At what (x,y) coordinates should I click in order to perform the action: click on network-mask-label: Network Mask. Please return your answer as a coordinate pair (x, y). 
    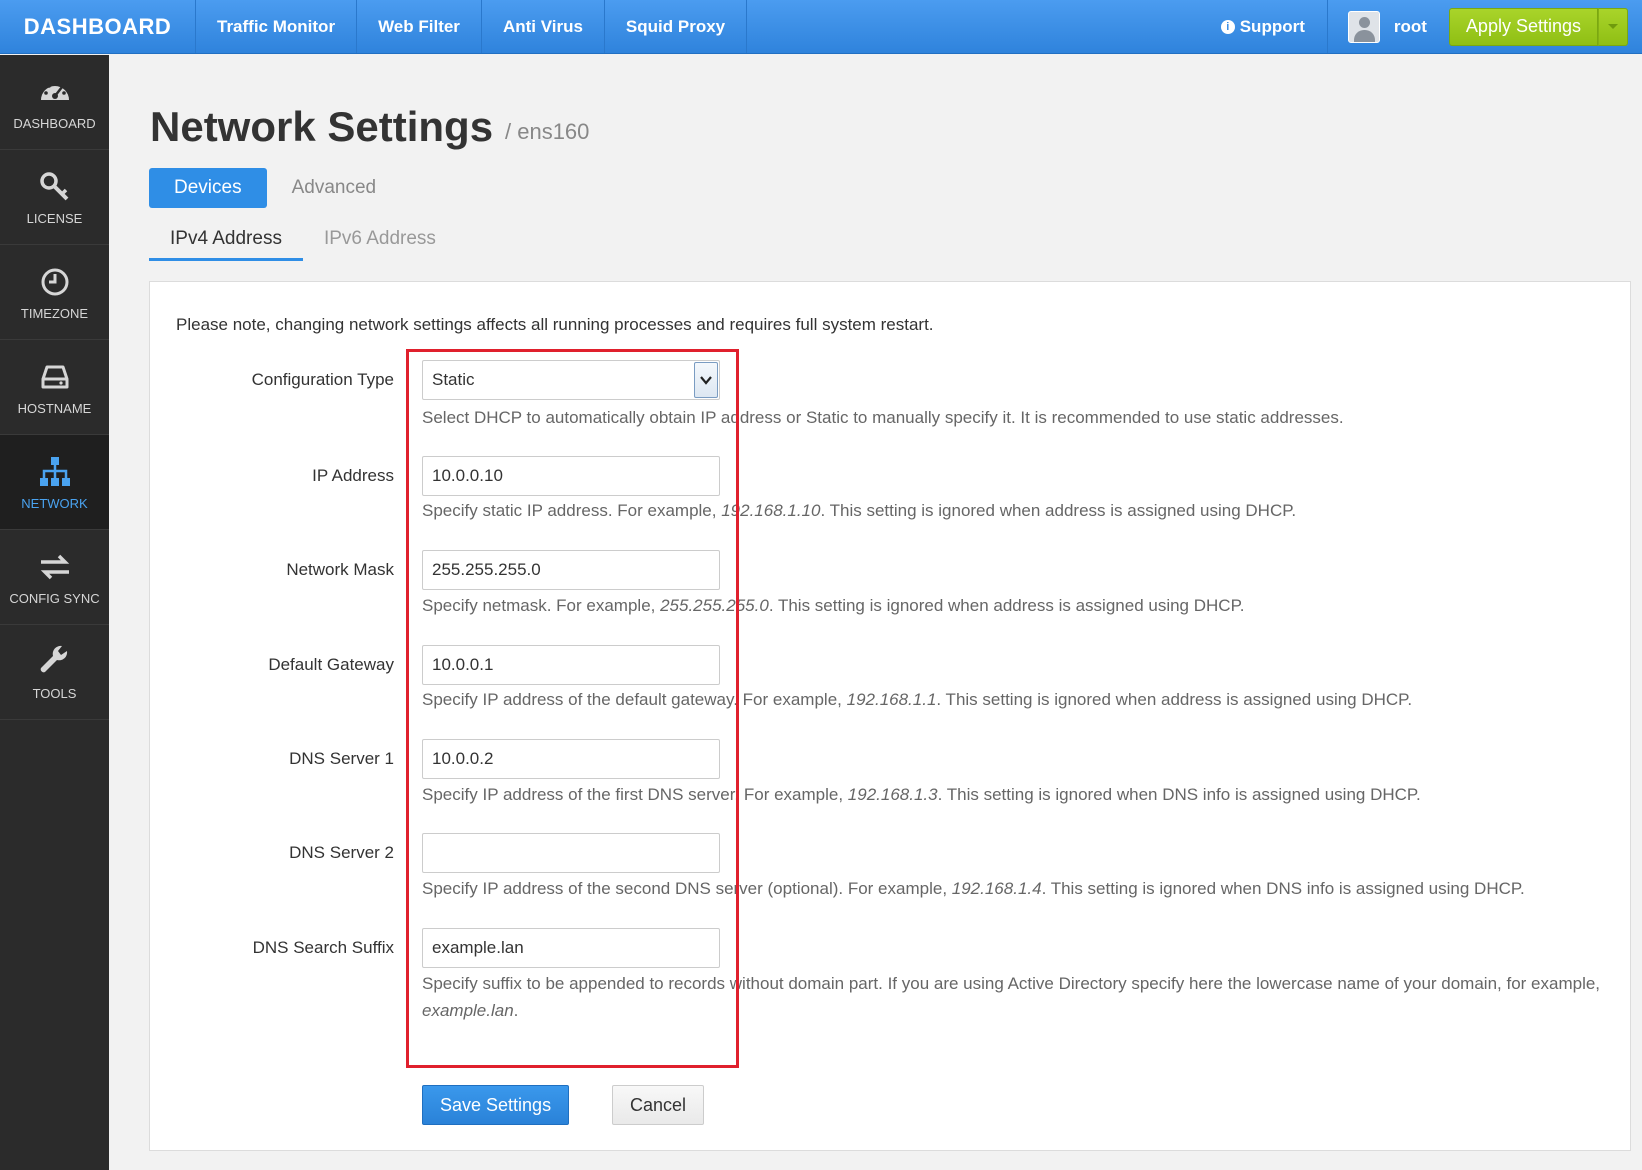
    Looking at the image, I should click on (340, 569).